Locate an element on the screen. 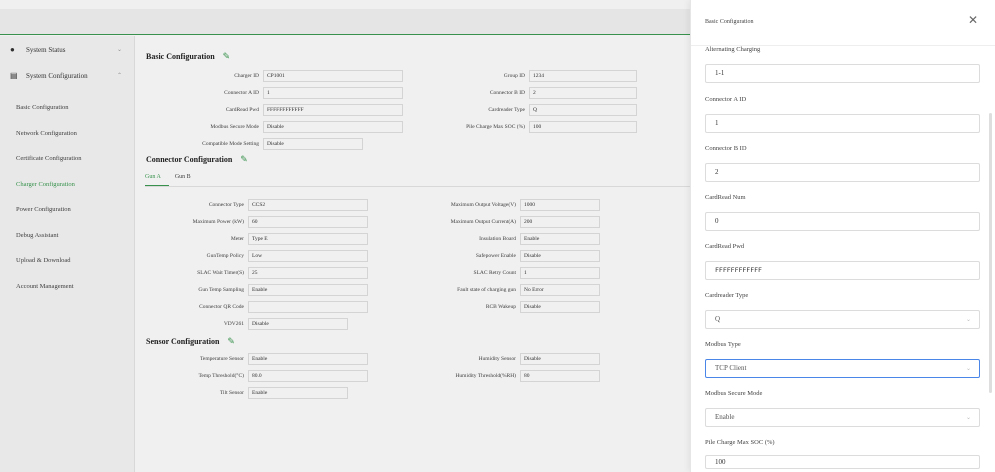  drawer-scrollbar is located at coordinates (990, 253).